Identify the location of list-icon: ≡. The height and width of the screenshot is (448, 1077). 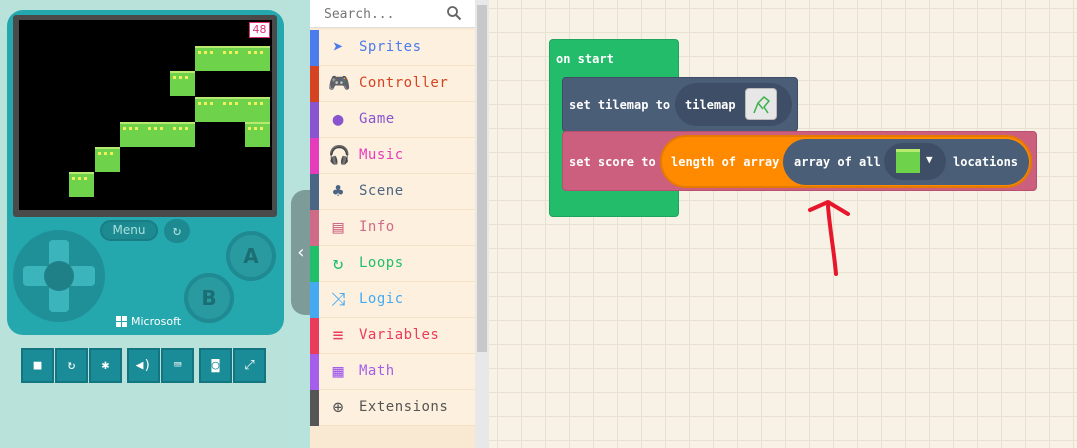
(338, 335).